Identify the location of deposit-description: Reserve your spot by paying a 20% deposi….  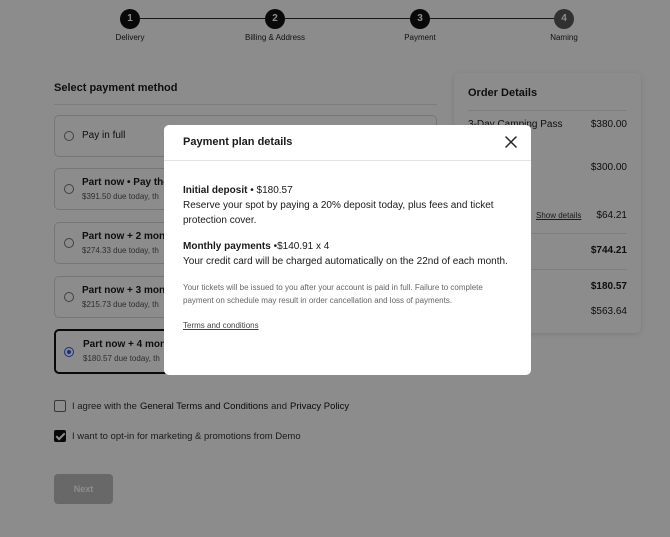
(338, 213).